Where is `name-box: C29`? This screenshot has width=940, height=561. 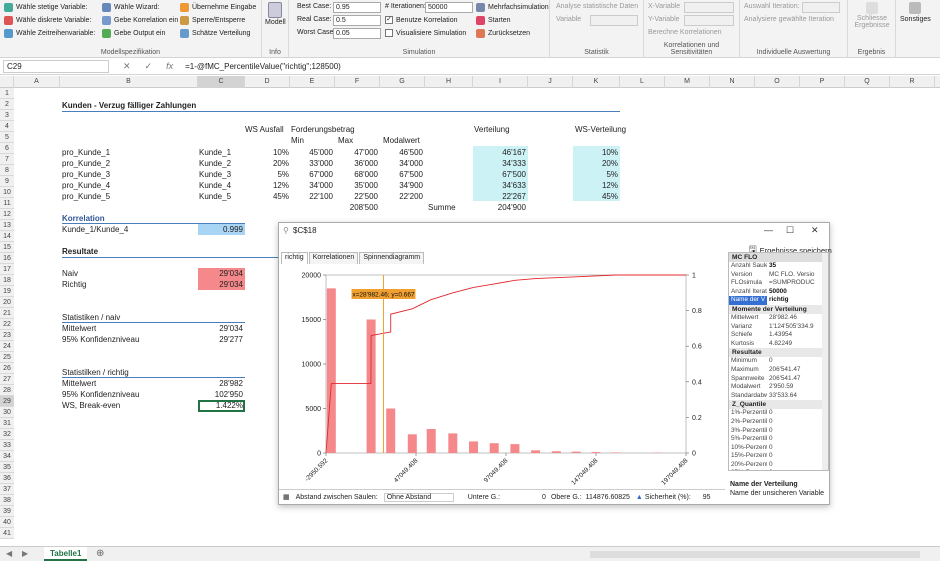 name-box: C29 is located at coordinates (56, 66).